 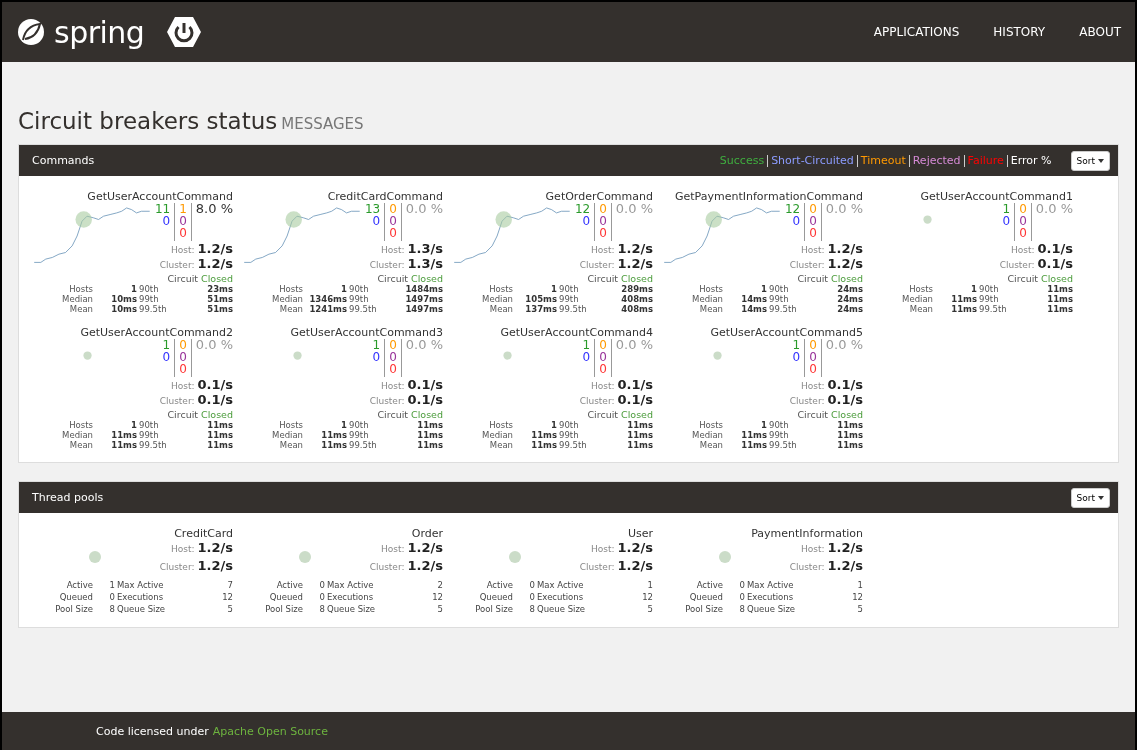 What do you see at coordinates (156, 332) in the screenshot?
I see `command-name: GetUserAccountCommand2` at bounding box center [156, 332].